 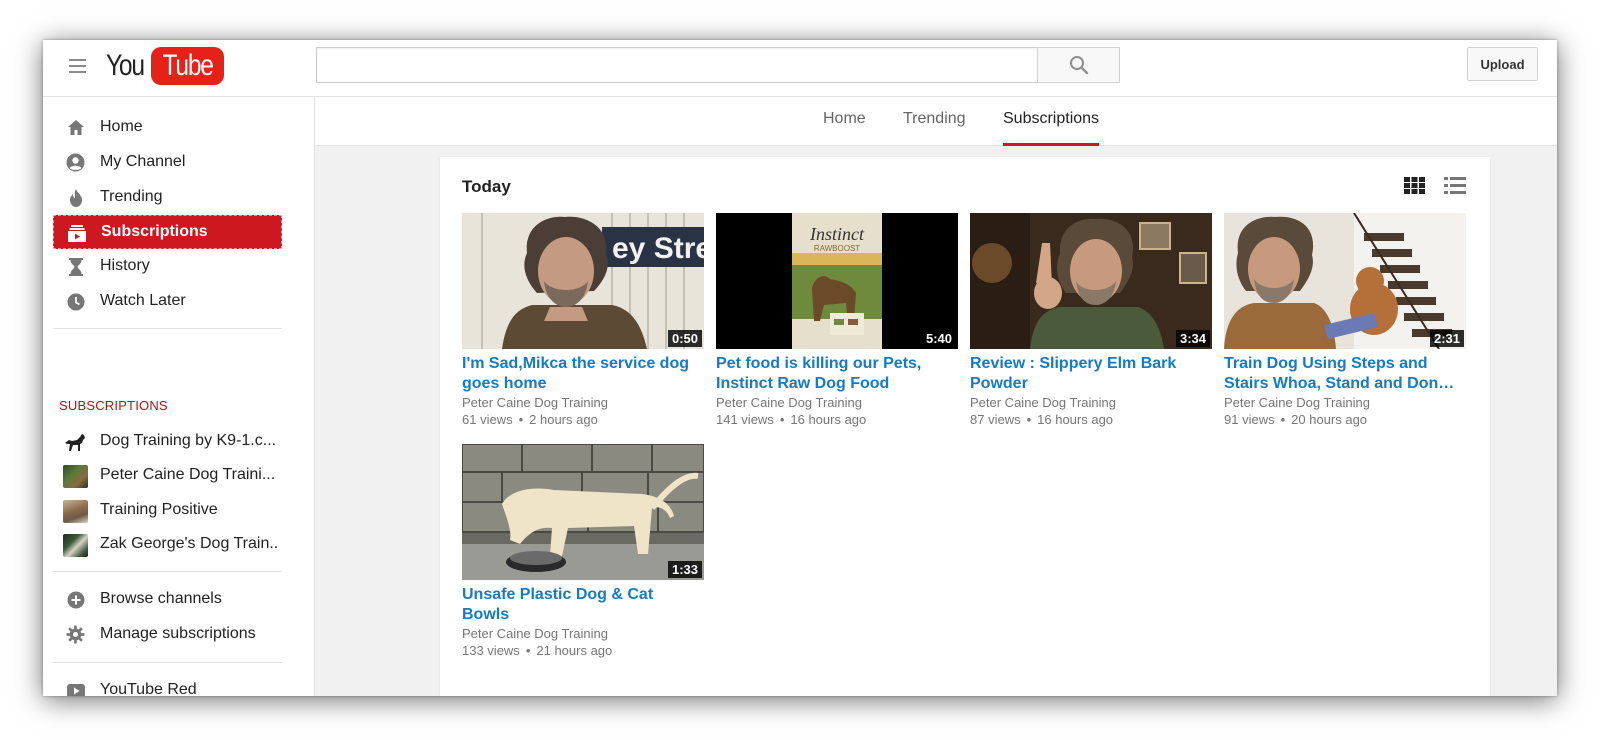 I want to click on video-duration: 3:34, so click(x=1192, y=338).